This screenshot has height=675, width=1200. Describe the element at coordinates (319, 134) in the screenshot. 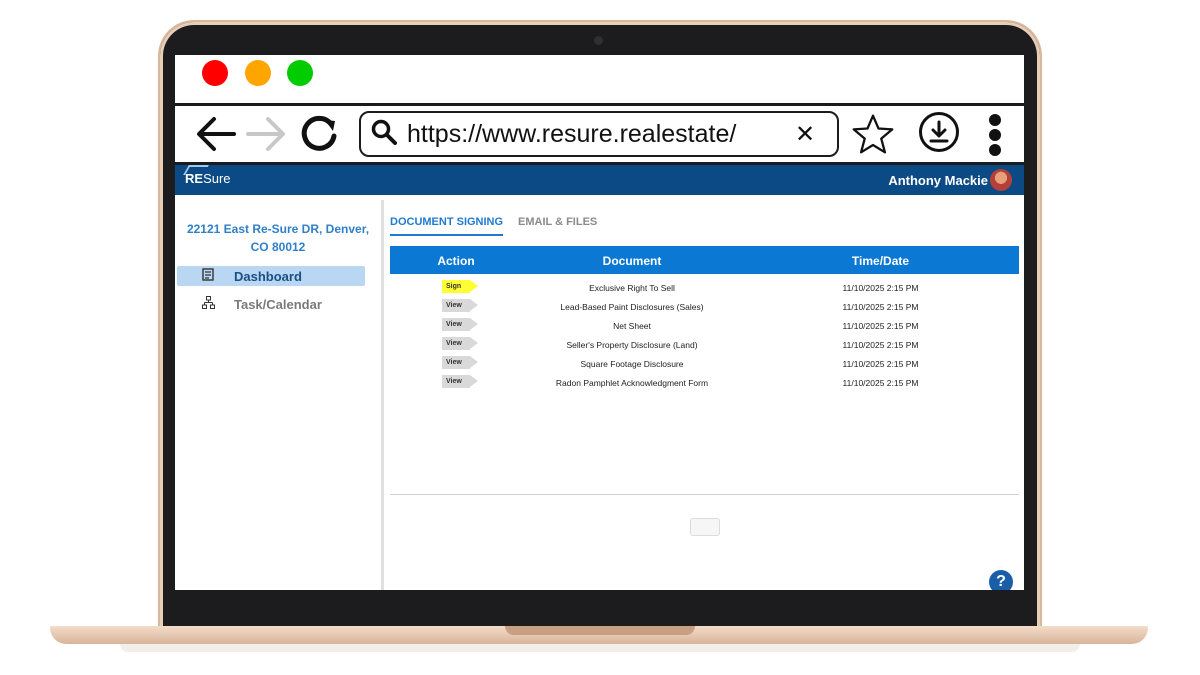

I see `reload-icon` at that location.